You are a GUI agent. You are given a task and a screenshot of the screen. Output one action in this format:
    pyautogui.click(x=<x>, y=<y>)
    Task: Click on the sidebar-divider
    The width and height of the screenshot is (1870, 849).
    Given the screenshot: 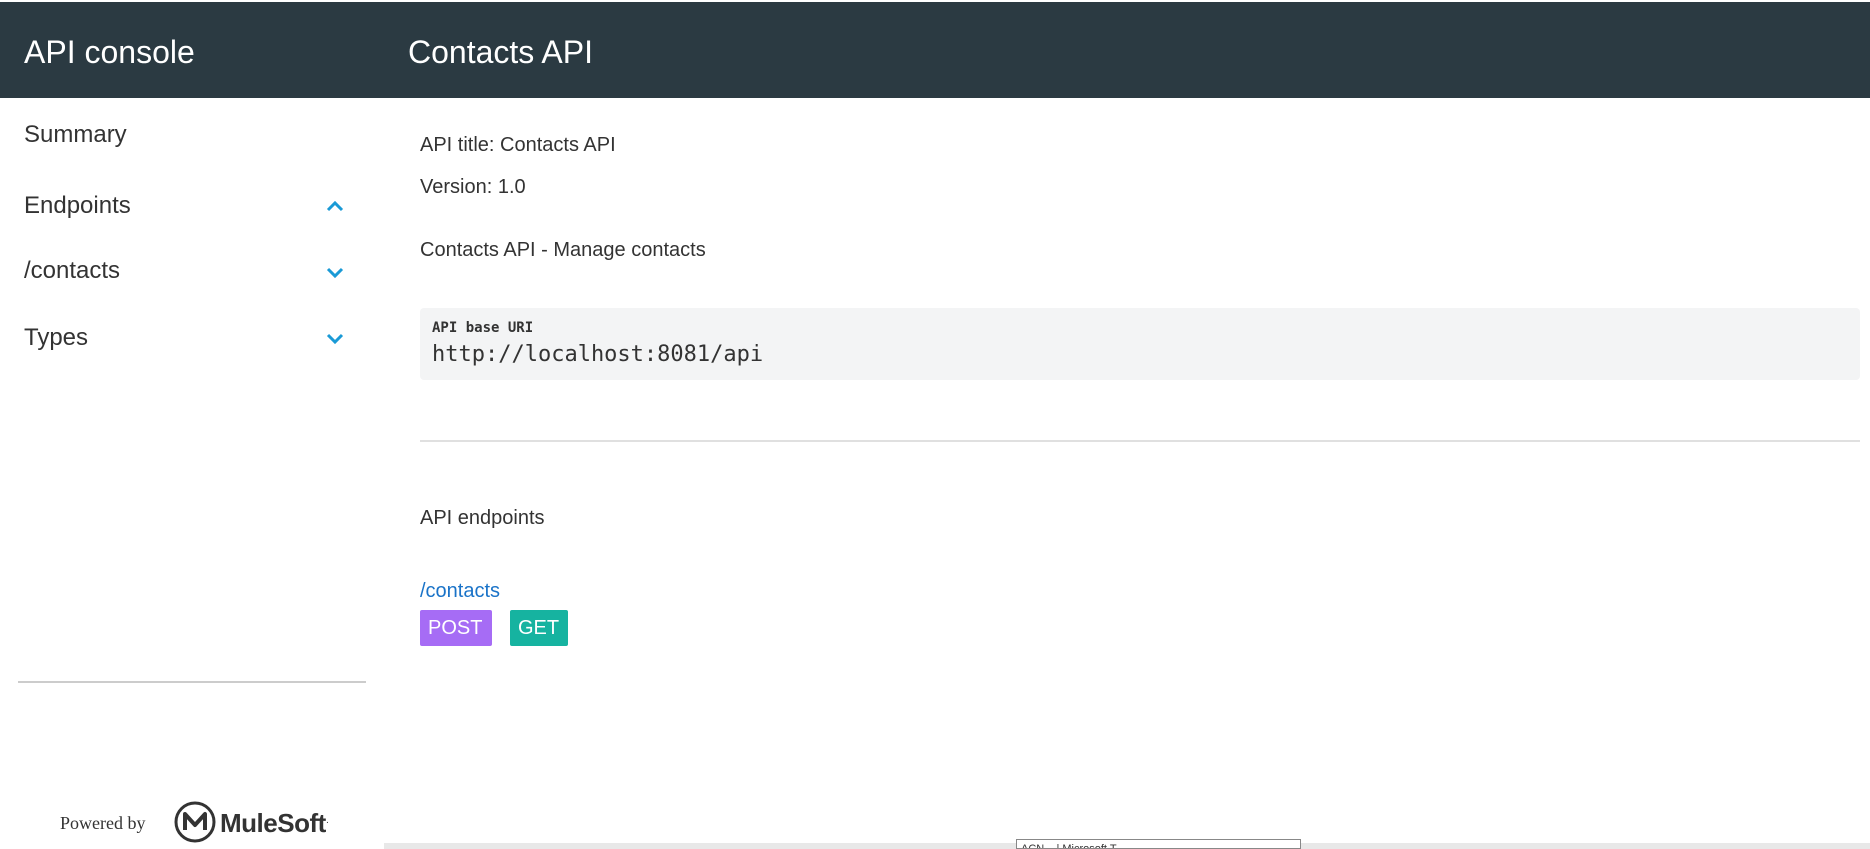 What is the action you would take?
    pyautogui.click(x=192, y=682)
    